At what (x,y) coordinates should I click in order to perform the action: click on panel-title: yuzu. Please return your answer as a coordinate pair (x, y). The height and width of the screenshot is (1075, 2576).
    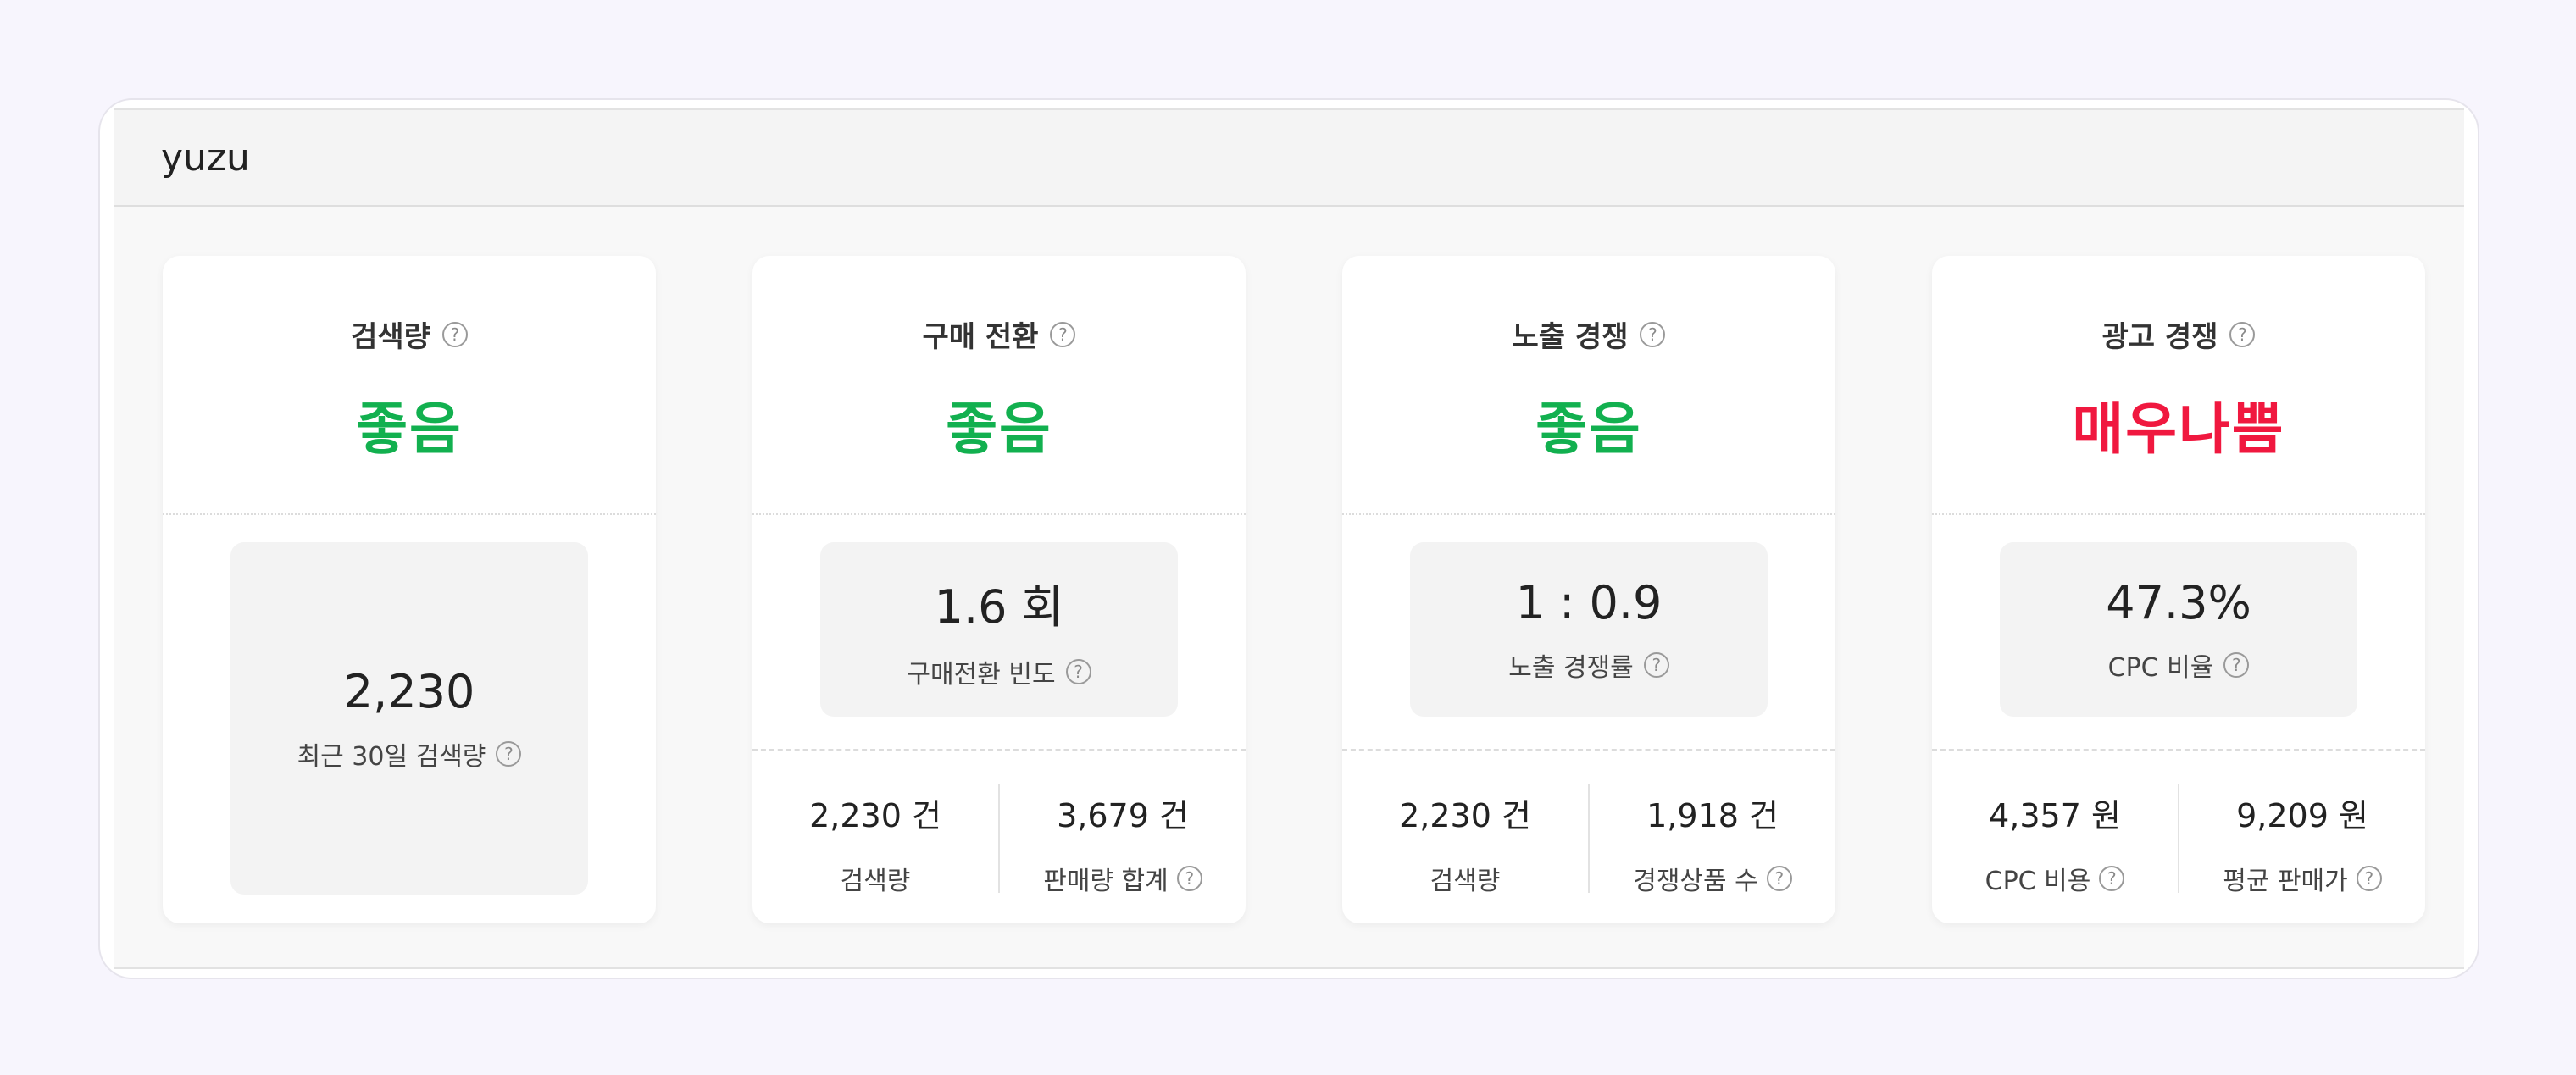
    Looking at the image, I should click on (205, 158).